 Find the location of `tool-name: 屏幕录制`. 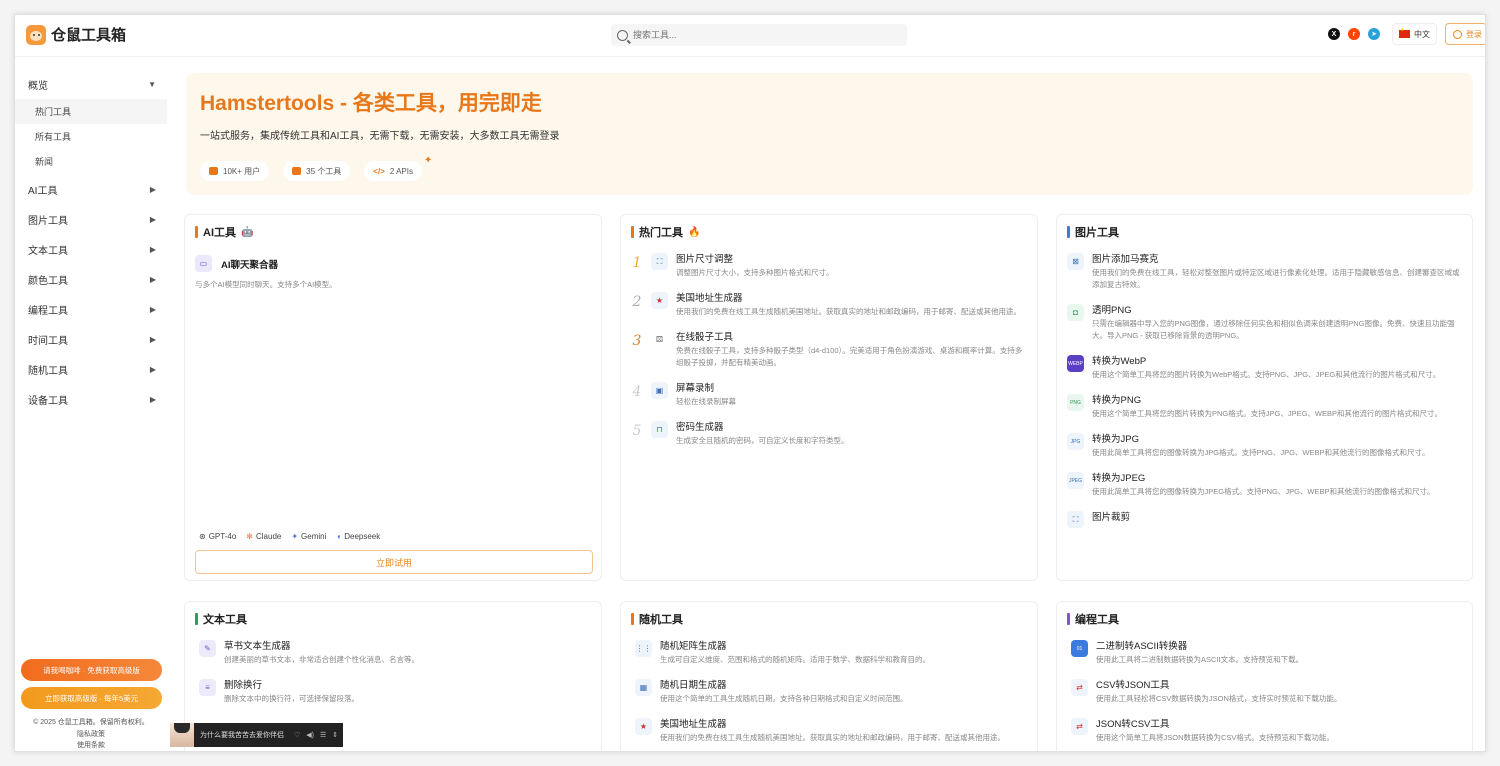

tool-name: 屏幕录制 is located at coordinates (695, 388).